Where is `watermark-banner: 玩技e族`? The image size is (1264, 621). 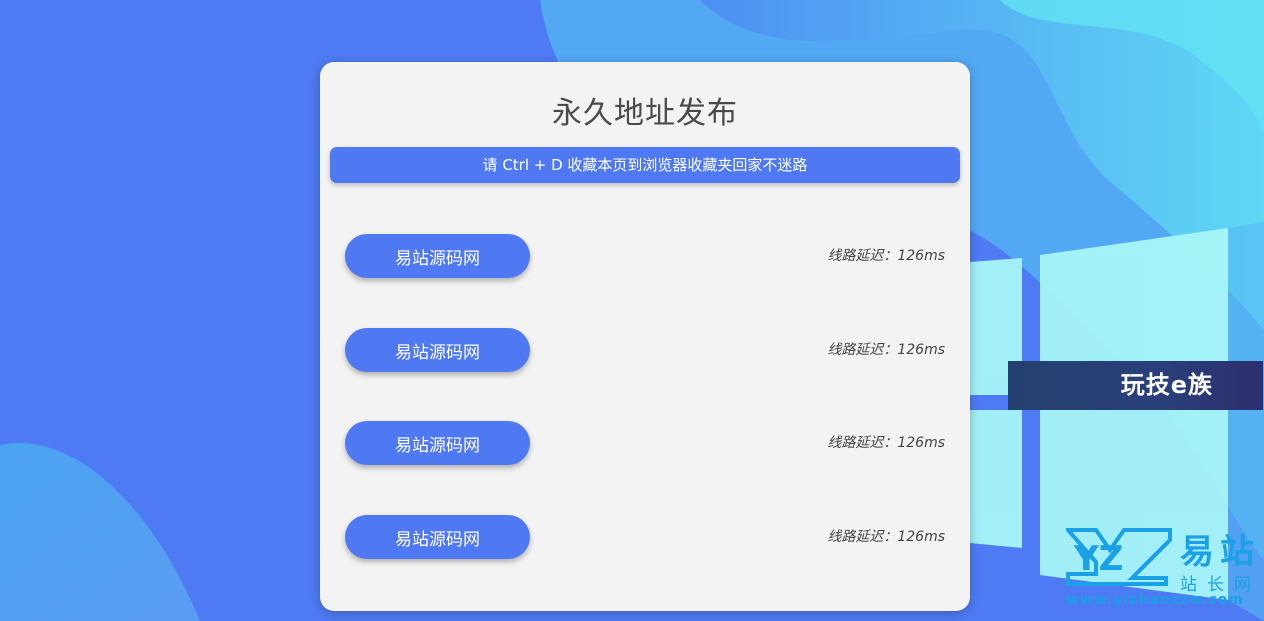 watermark-banner: 玩技e族 is located at coordinates (1135, 385).